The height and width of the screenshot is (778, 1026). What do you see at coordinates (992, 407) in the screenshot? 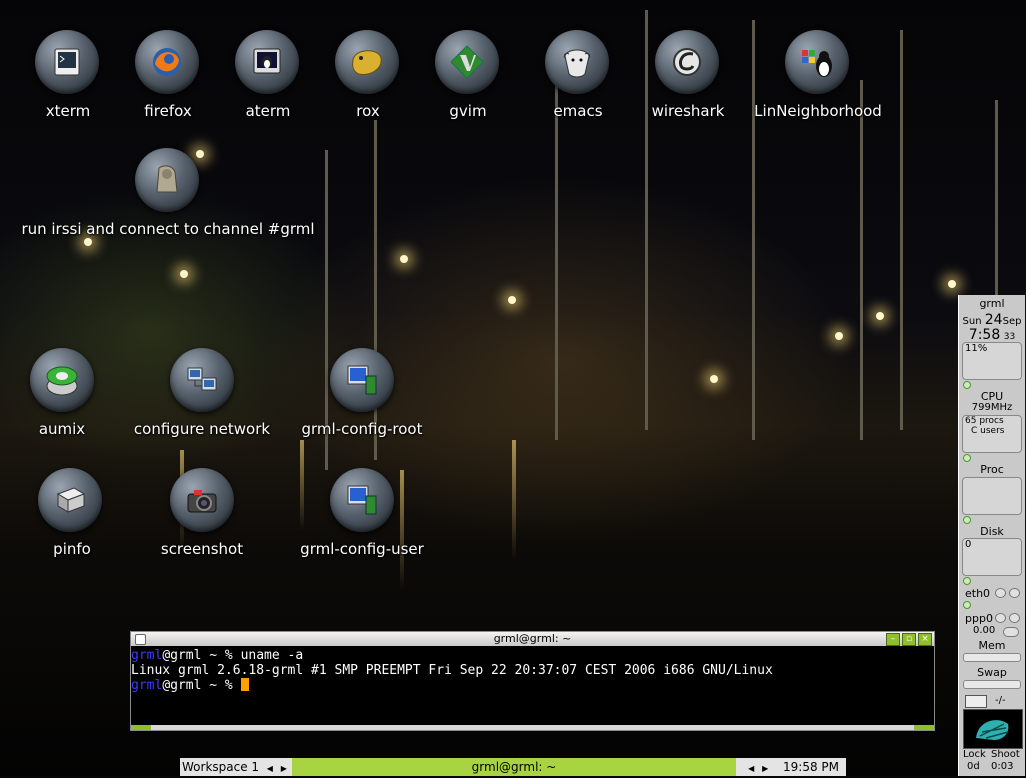
I see `cpu-frequency: 799MHz` at bounding box center [992, 407].